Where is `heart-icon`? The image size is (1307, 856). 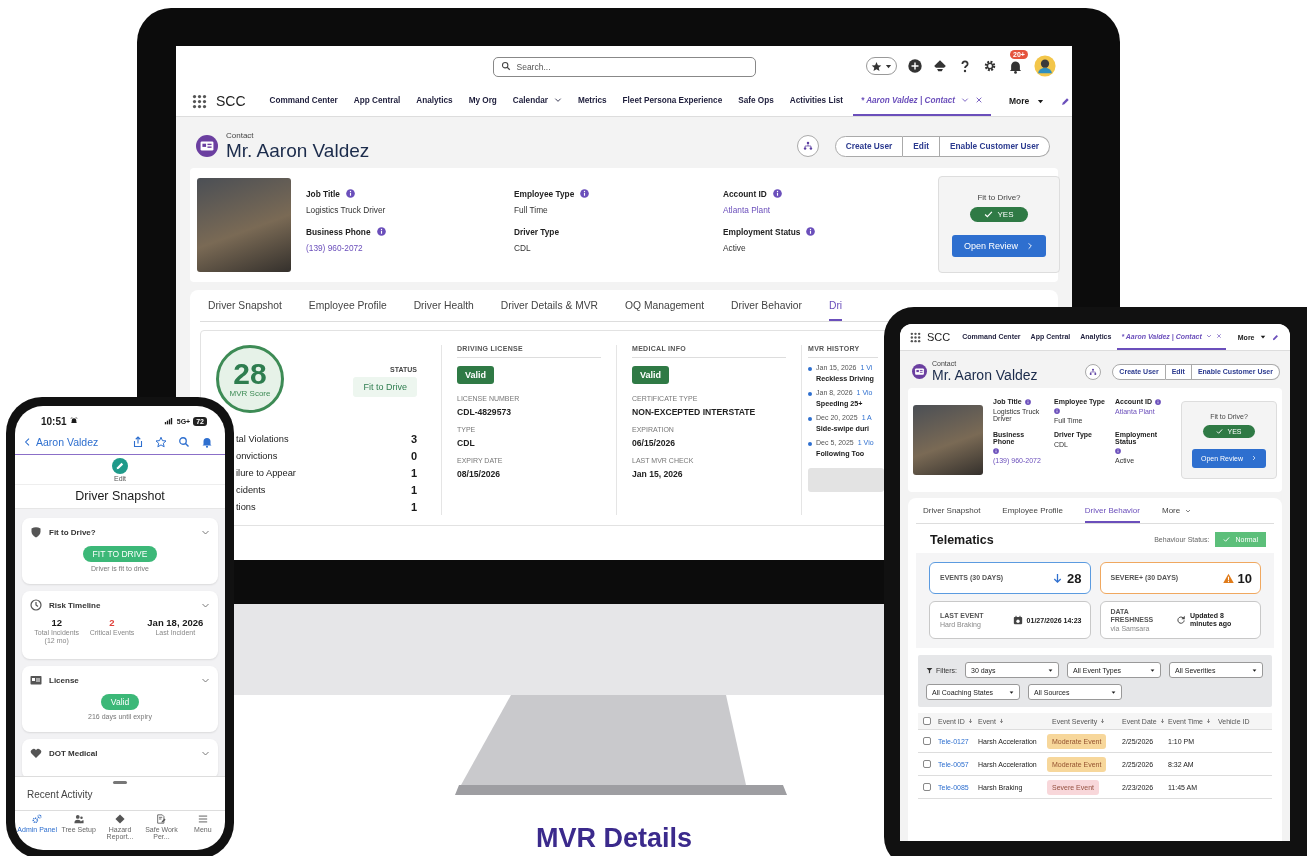 heart-icon is located at coordinates (36, 753).